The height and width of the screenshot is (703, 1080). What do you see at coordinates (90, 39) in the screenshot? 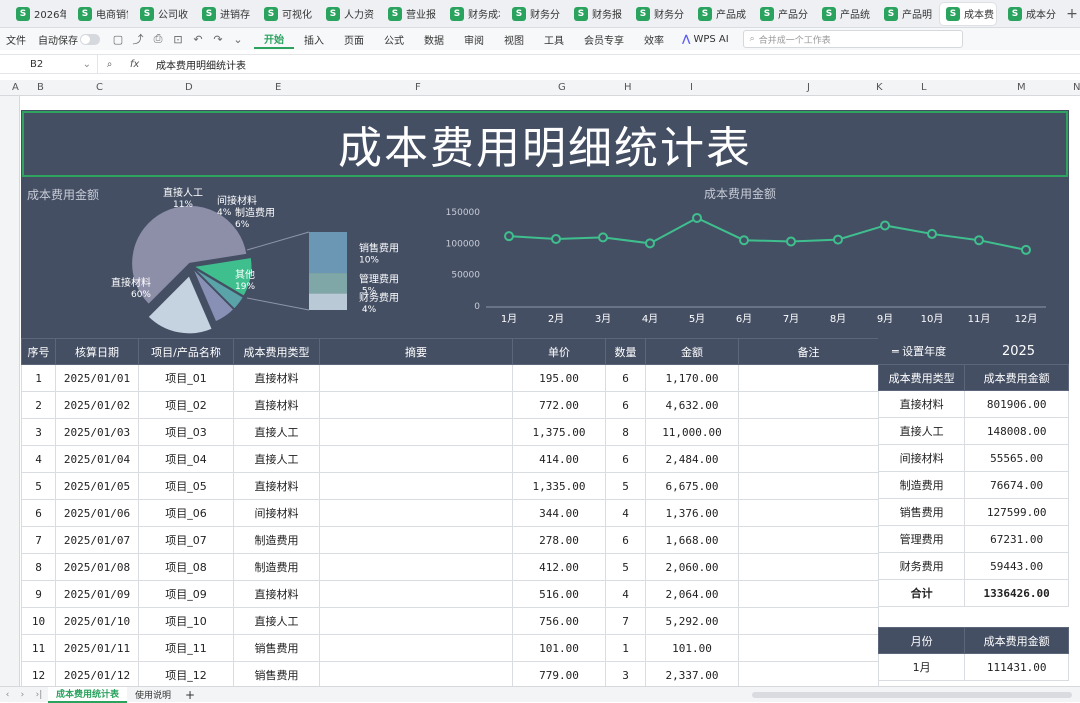
I see `autosave-toggle` at bounding box center [90, 39].